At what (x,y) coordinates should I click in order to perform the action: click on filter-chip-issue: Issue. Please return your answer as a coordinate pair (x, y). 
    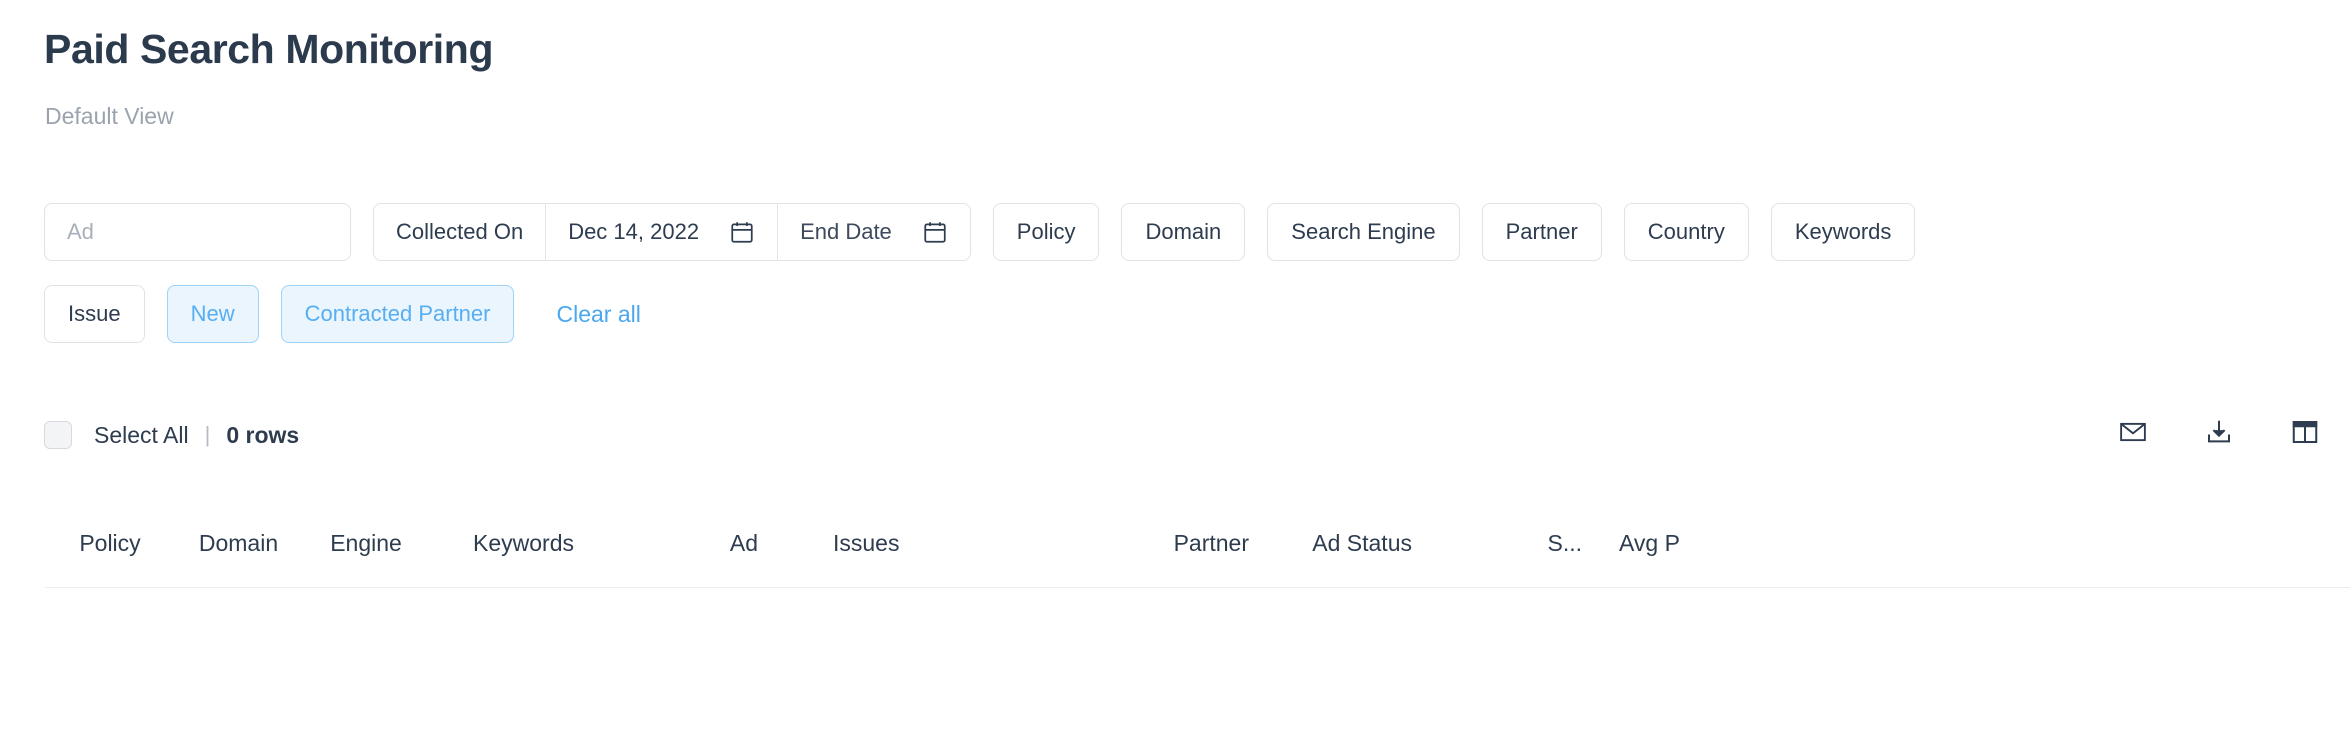
    Looking at the image, I should click on (94, 314).